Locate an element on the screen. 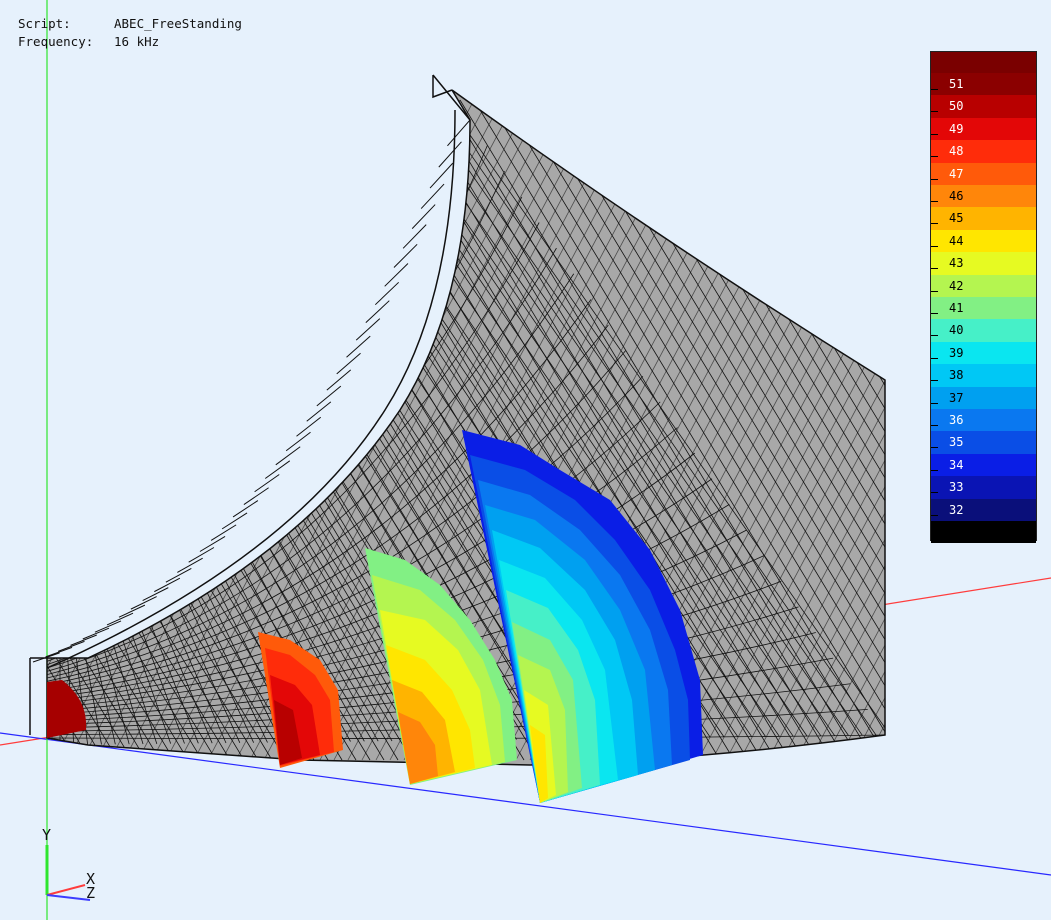 The width and height of the screenshot is (1051, 920). legend-value-label: 51 is located at coordinates (956, 84).